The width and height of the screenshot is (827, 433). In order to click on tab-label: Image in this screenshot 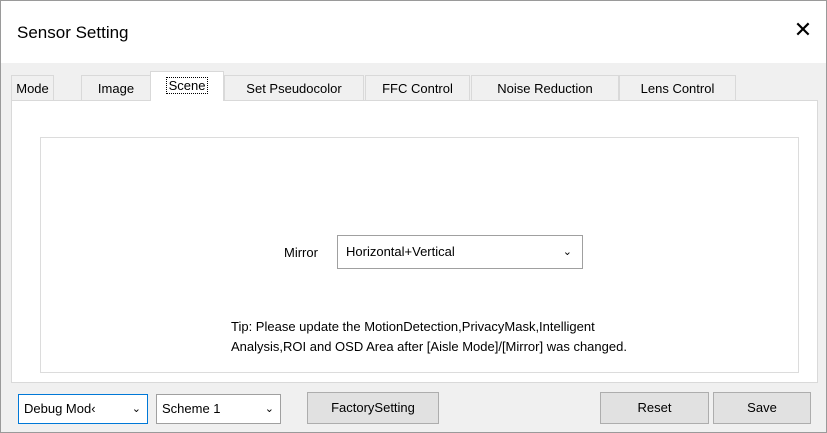, I will do `click(116, 88)`.